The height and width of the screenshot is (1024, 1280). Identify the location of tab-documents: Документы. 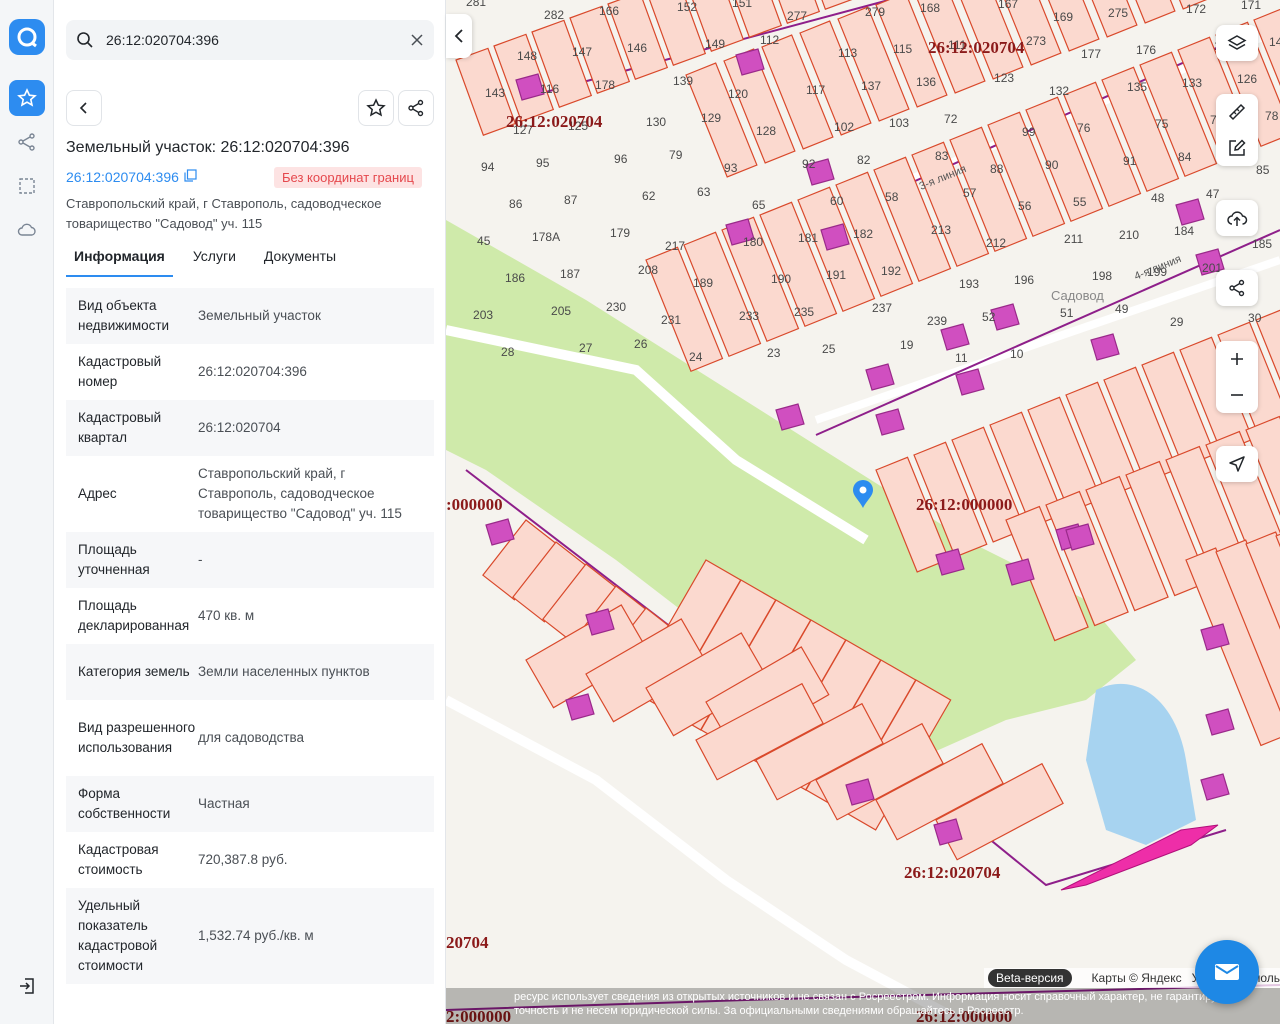
(300, 257).